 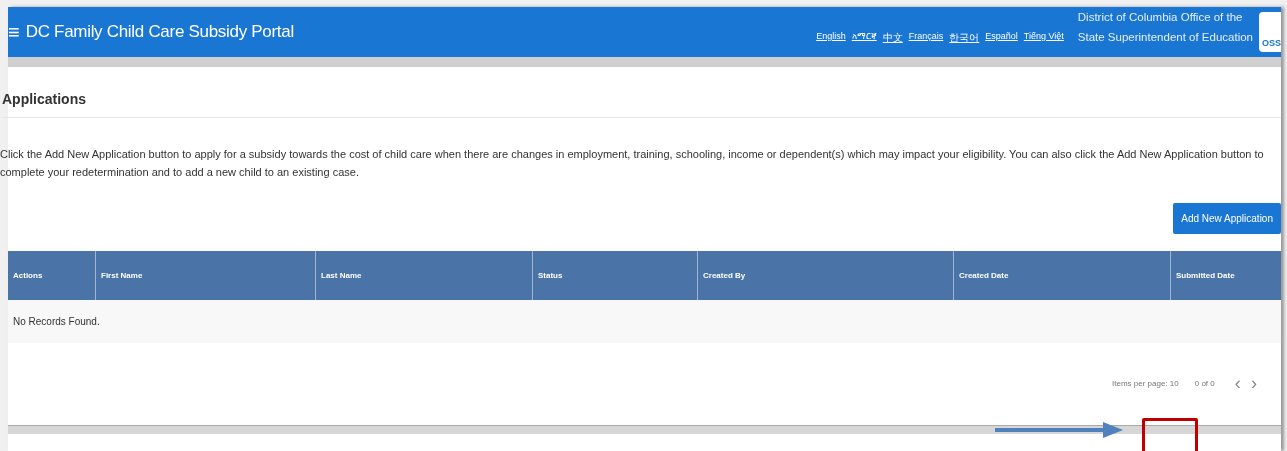 I want to click on agency-name: District of Columbia Office of the, so click(x=1160, y=17).